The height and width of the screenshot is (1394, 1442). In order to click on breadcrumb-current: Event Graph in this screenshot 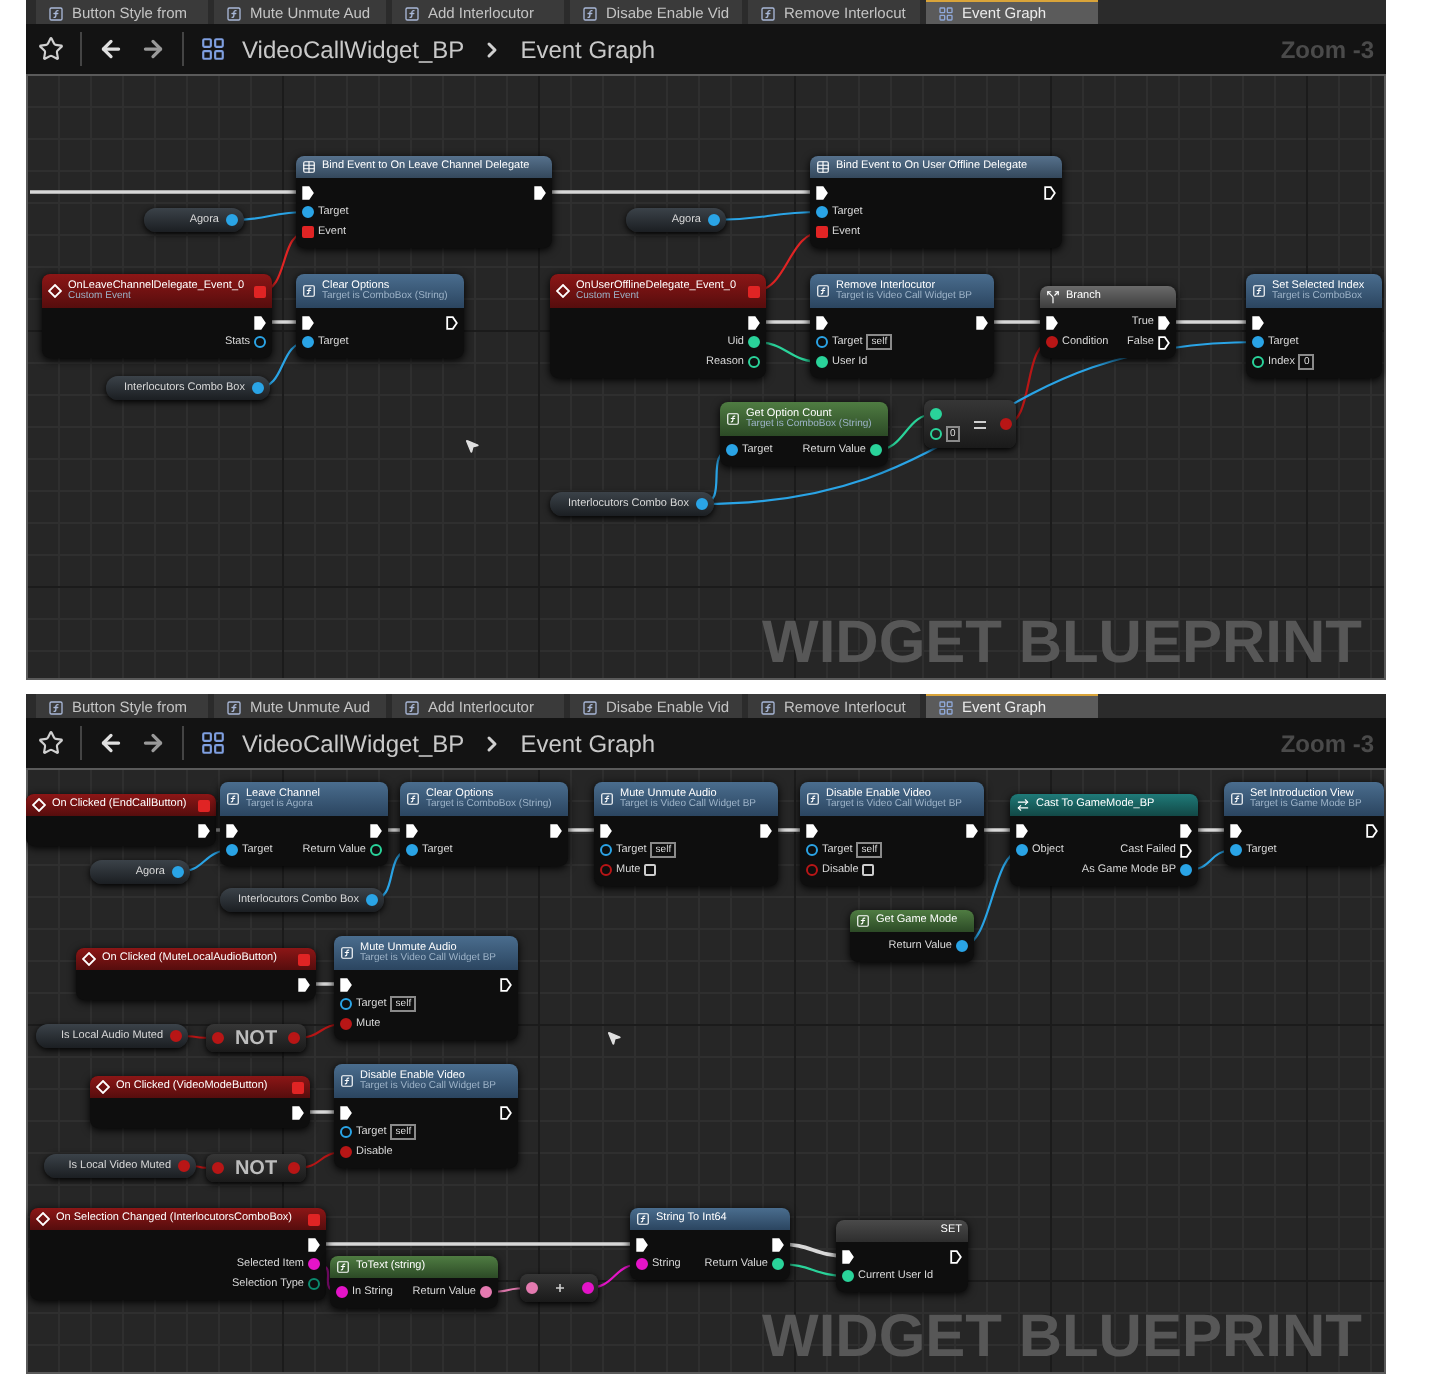, I will do `click(588, 49)`.